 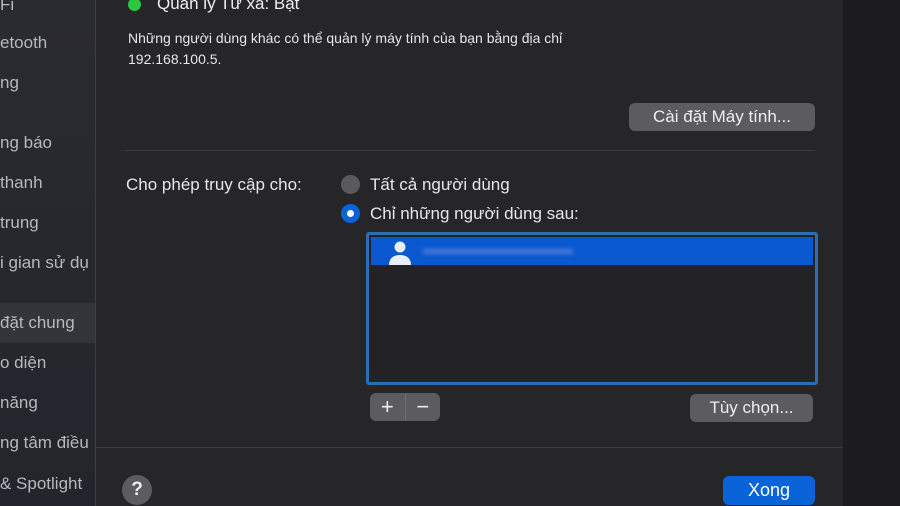 What do you see at coordinates (350, 184) in the screenshot?
I see `radio-all-users` at bounding box center [350, 184].